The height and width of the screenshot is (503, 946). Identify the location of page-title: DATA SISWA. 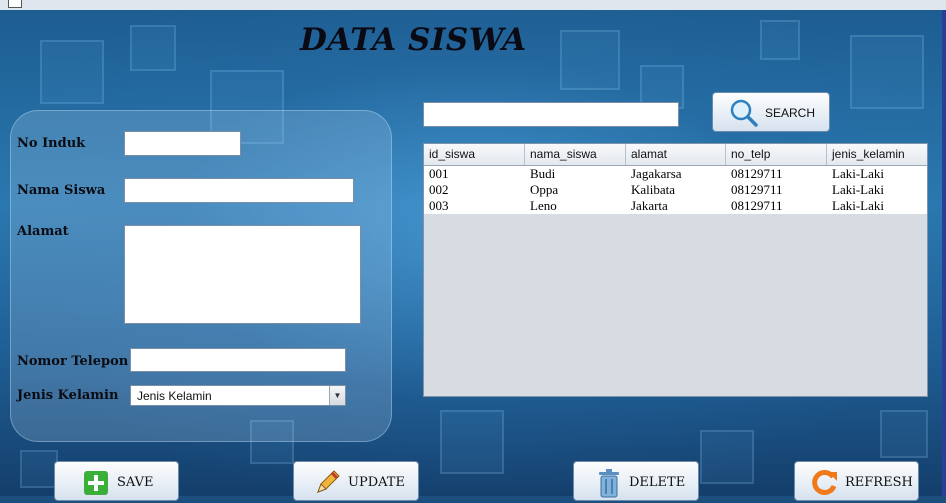
(413, 40).